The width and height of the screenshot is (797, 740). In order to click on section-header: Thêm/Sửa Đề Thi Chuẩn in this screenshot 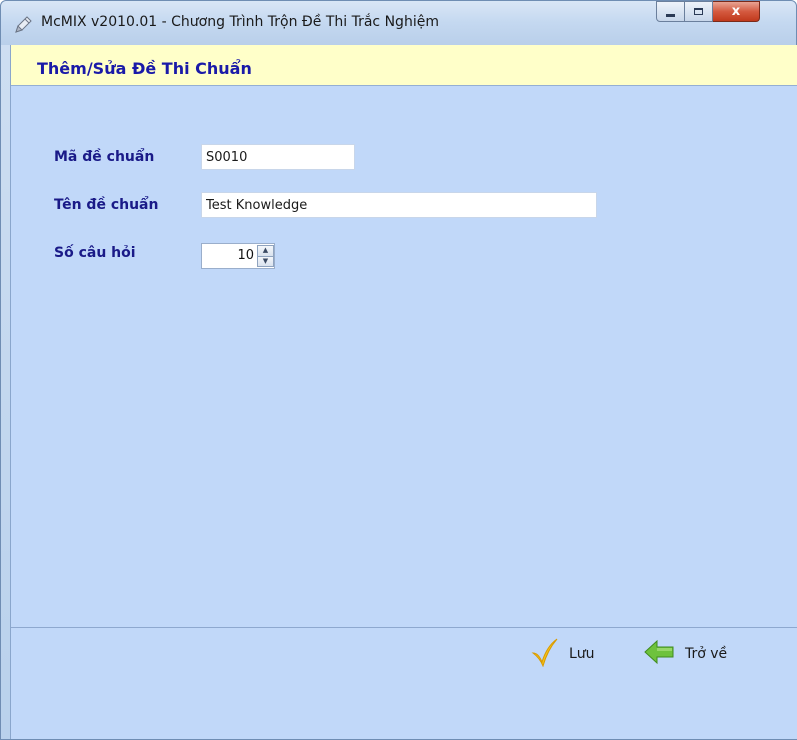, I will do `click(404, 65)`.